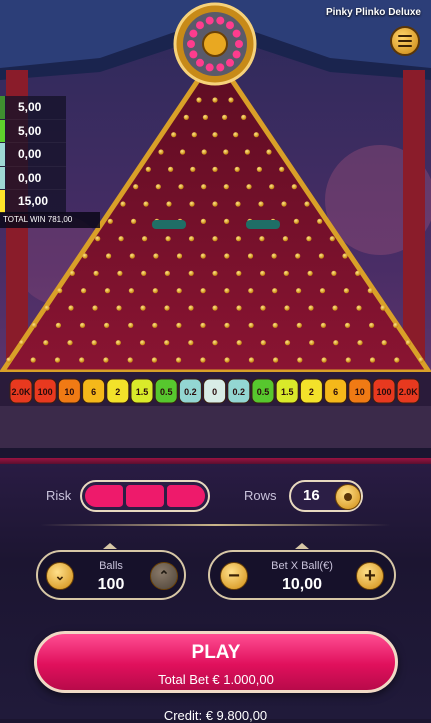 The width and height of the screenshot is (431, 723). Describe the element at coordinates (215, 461) in the screenshot. I see `panel-top-border` at that location.